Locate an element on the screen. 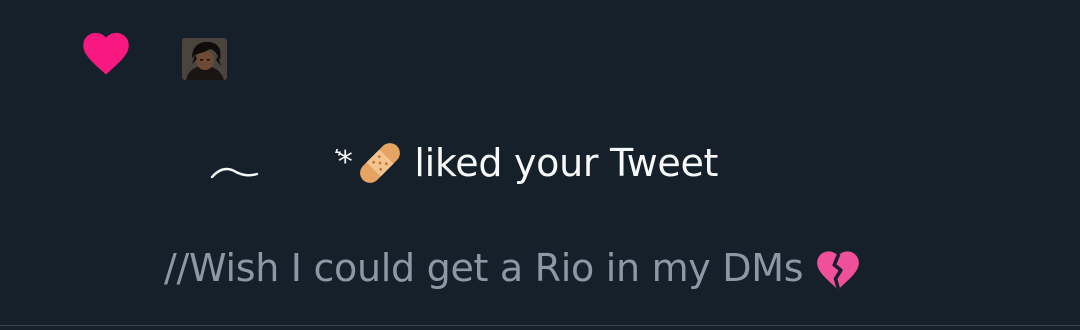 This screenshot has height=330, width=1080. heart-icon is located at coordinates (106, 53).